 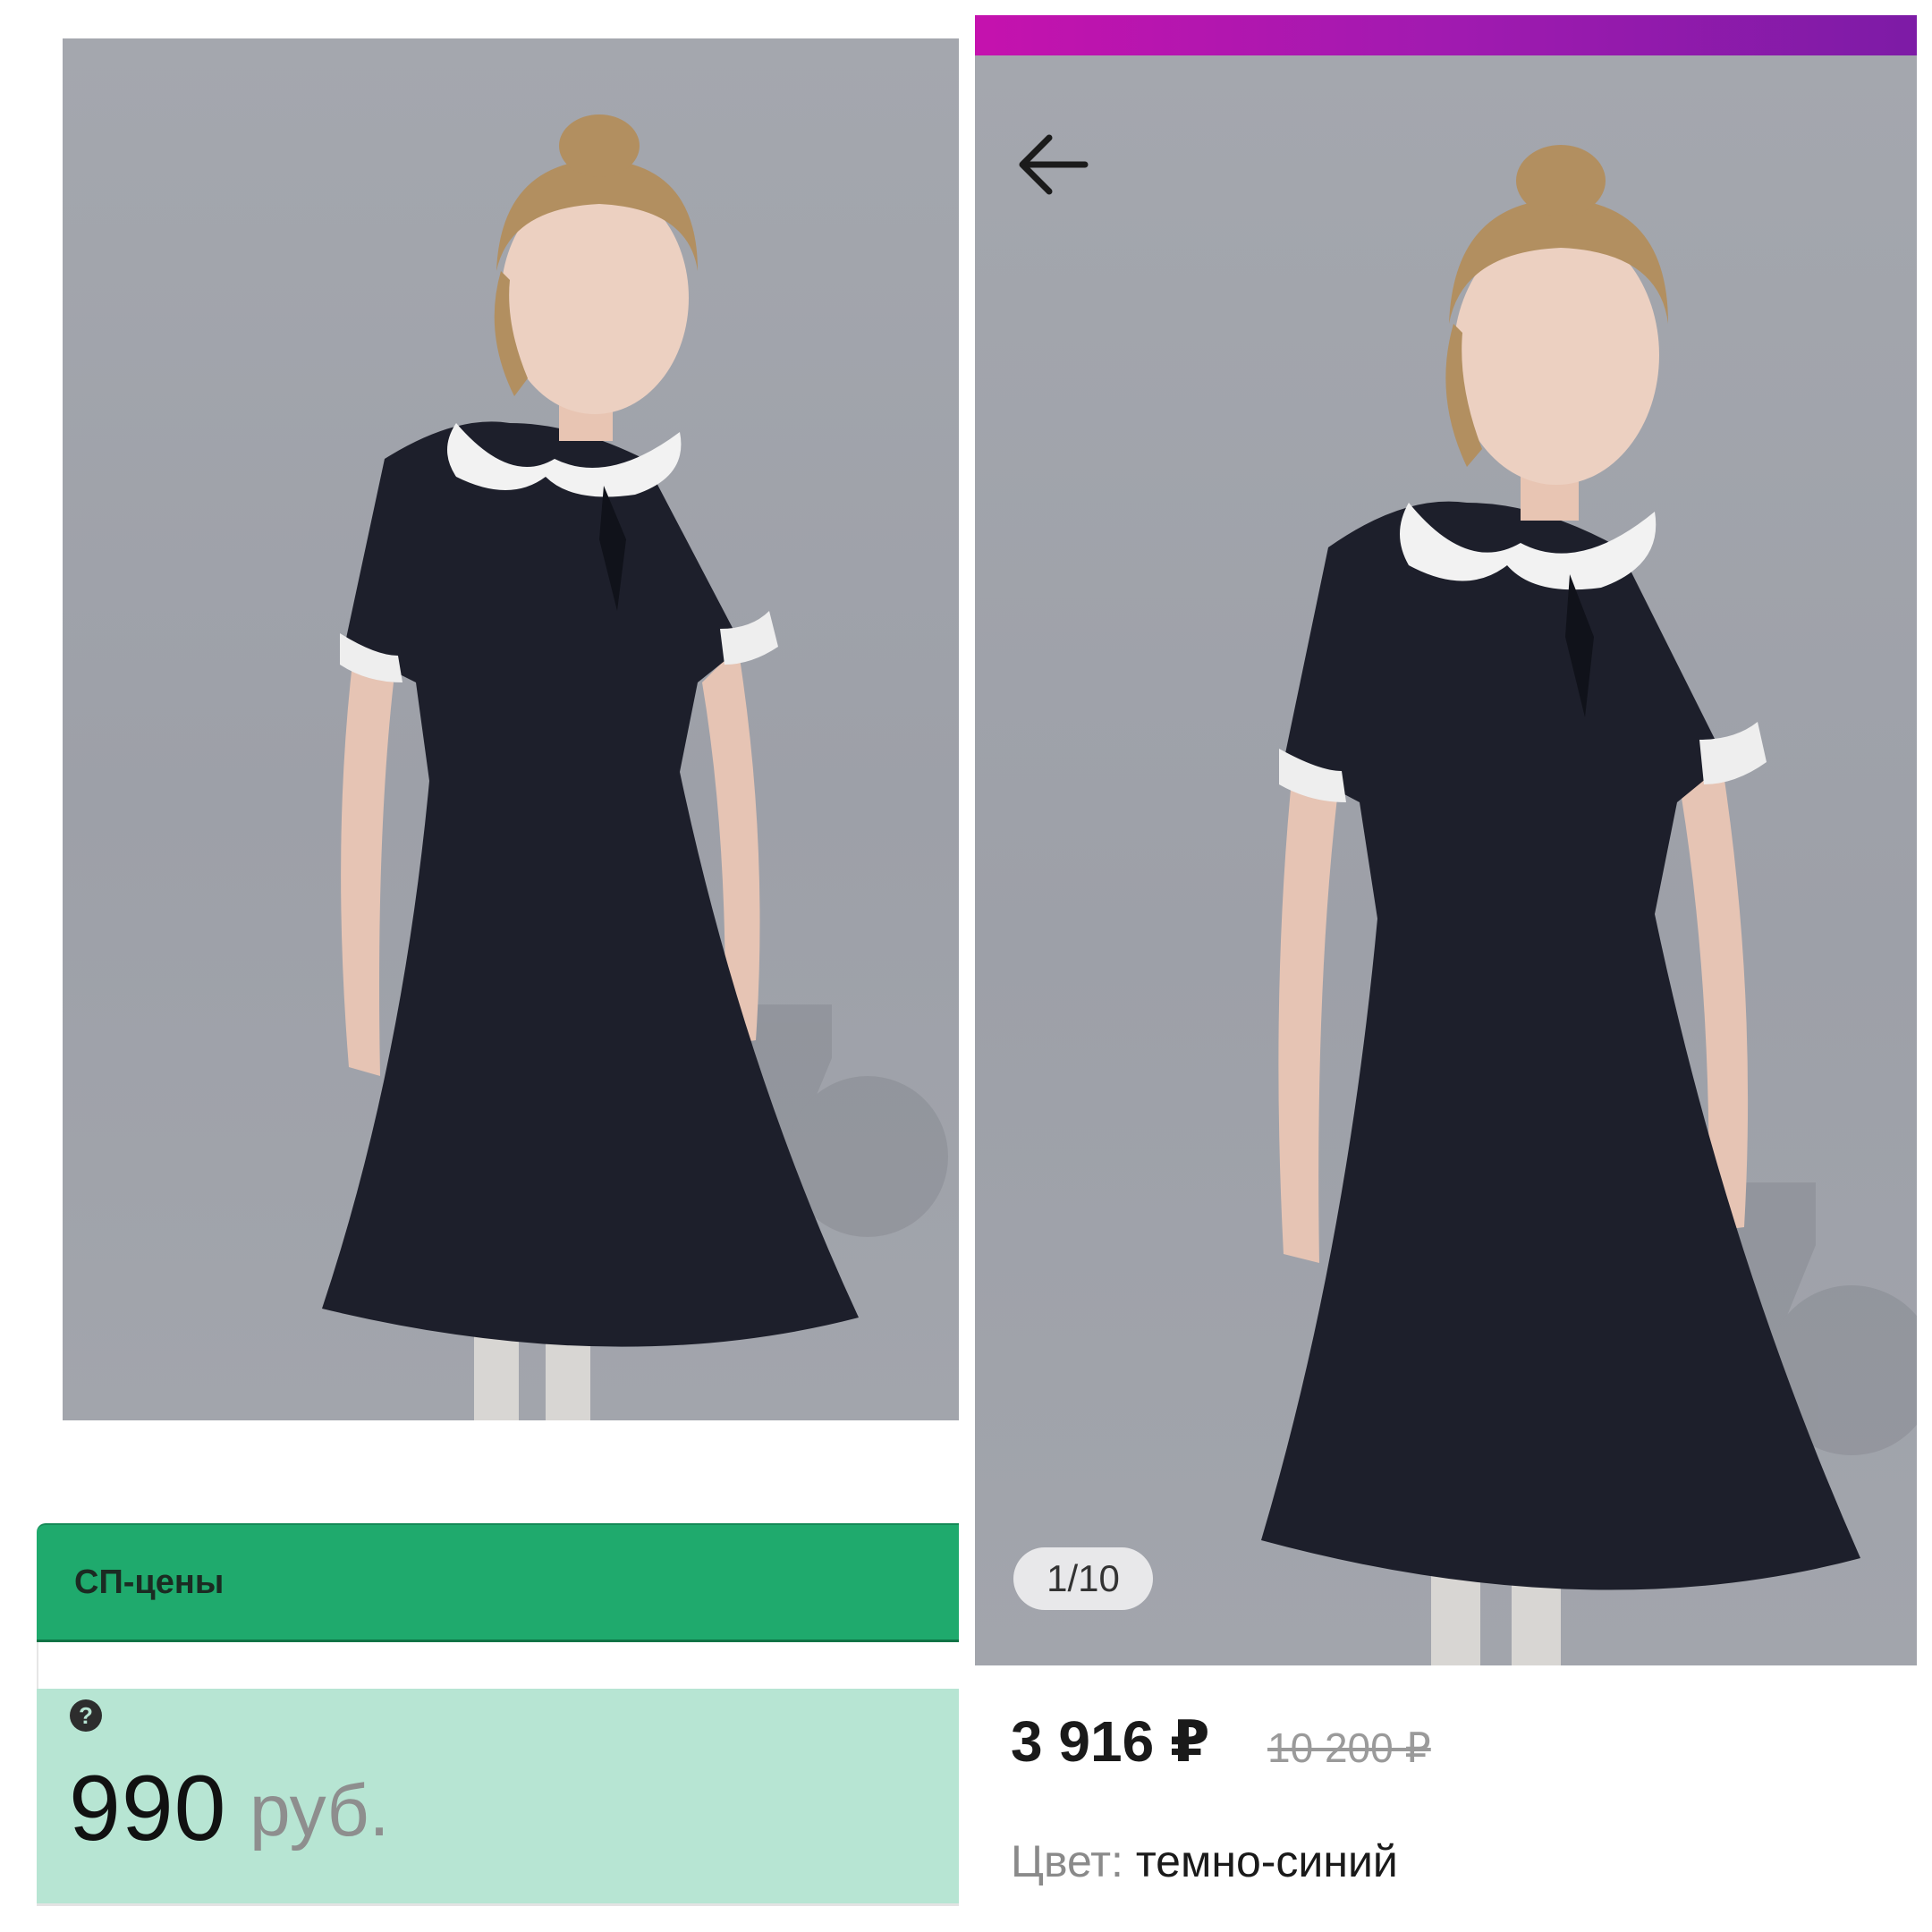 What do you see at coordinates (498, 1582) in the screenshot?
I see `sp-prices-header: СП-цены` at bounding box center [498, 1582].